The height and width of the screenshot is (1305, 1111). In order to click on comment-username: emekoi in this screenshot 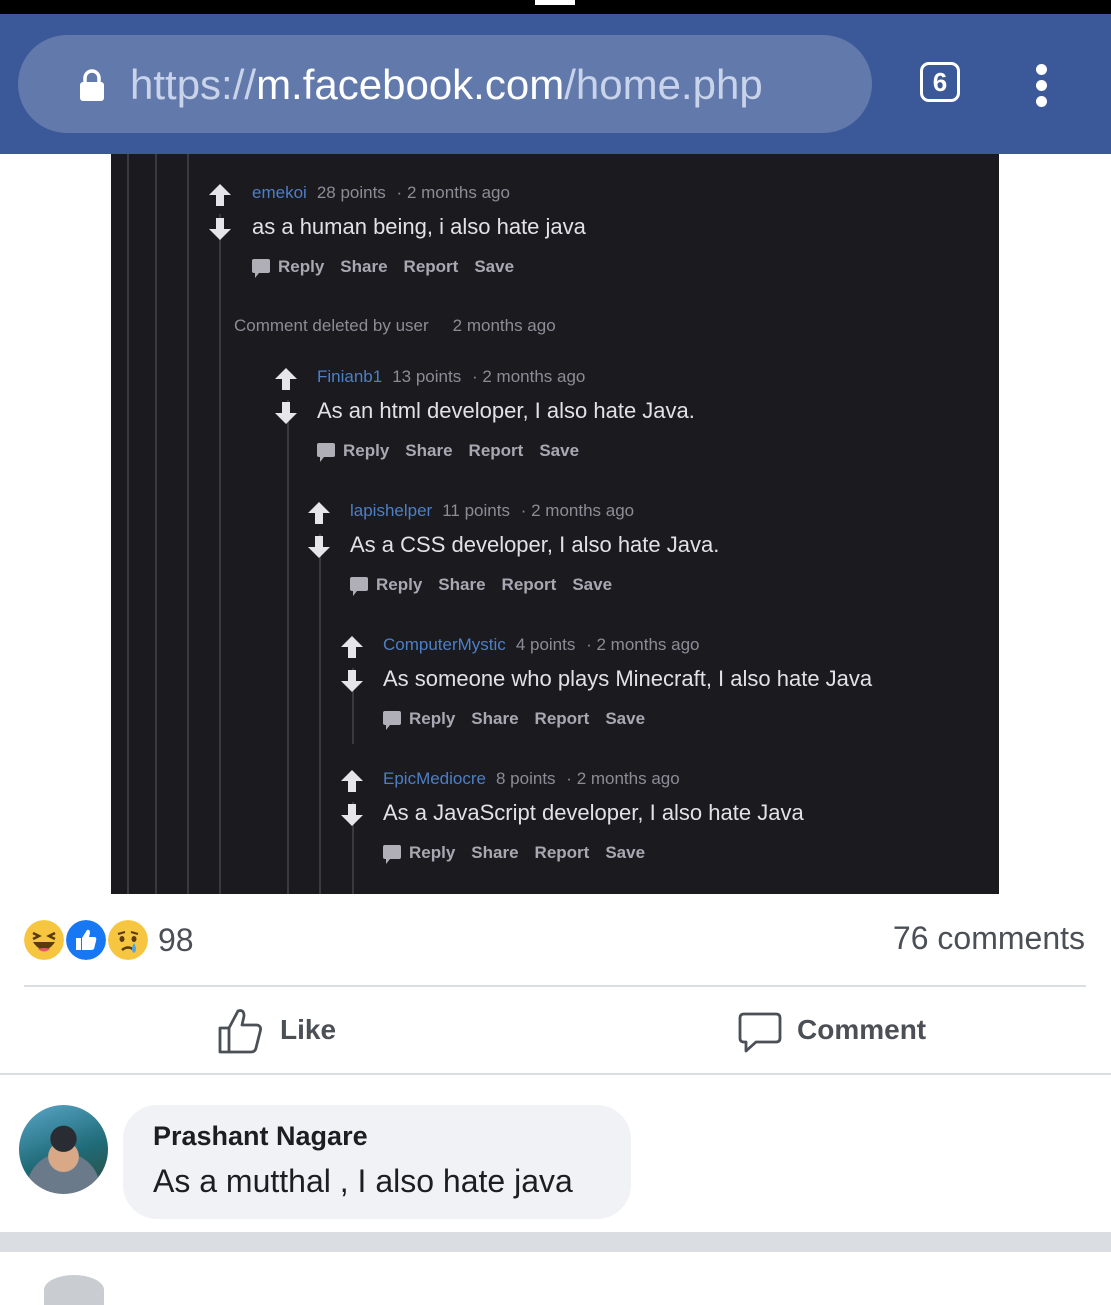, I will do `click(279, 192)`.